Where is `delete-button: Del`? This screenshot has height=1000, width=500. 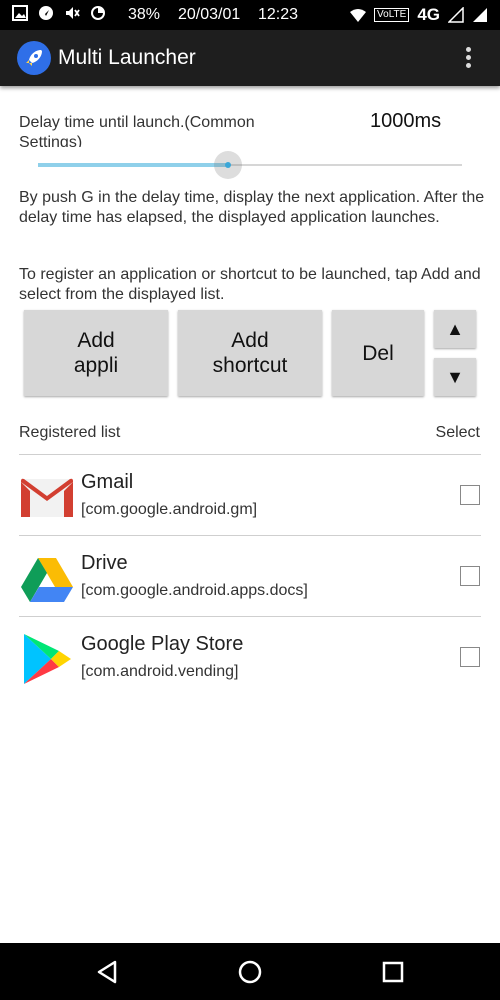 delete-button: Del is located at coordinates (378, 353).